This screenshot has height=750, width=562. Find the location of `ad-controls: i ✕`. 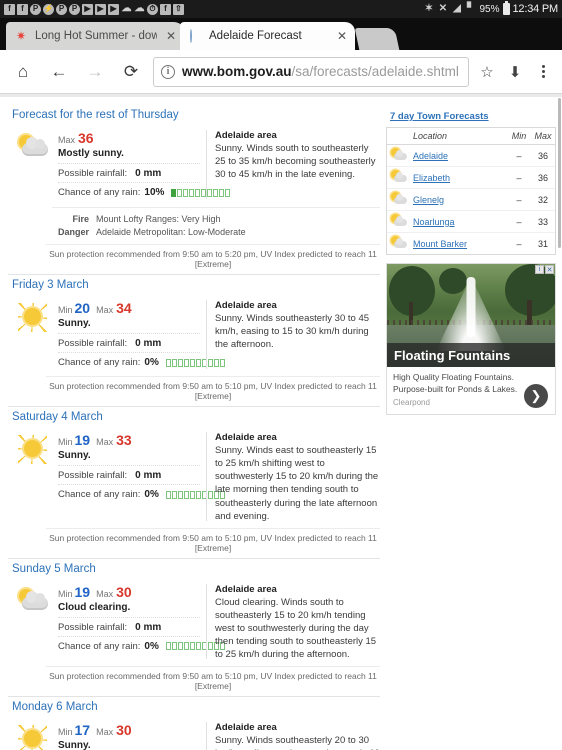

ad-controls: i ✕ is located at coordinates (544, 269).